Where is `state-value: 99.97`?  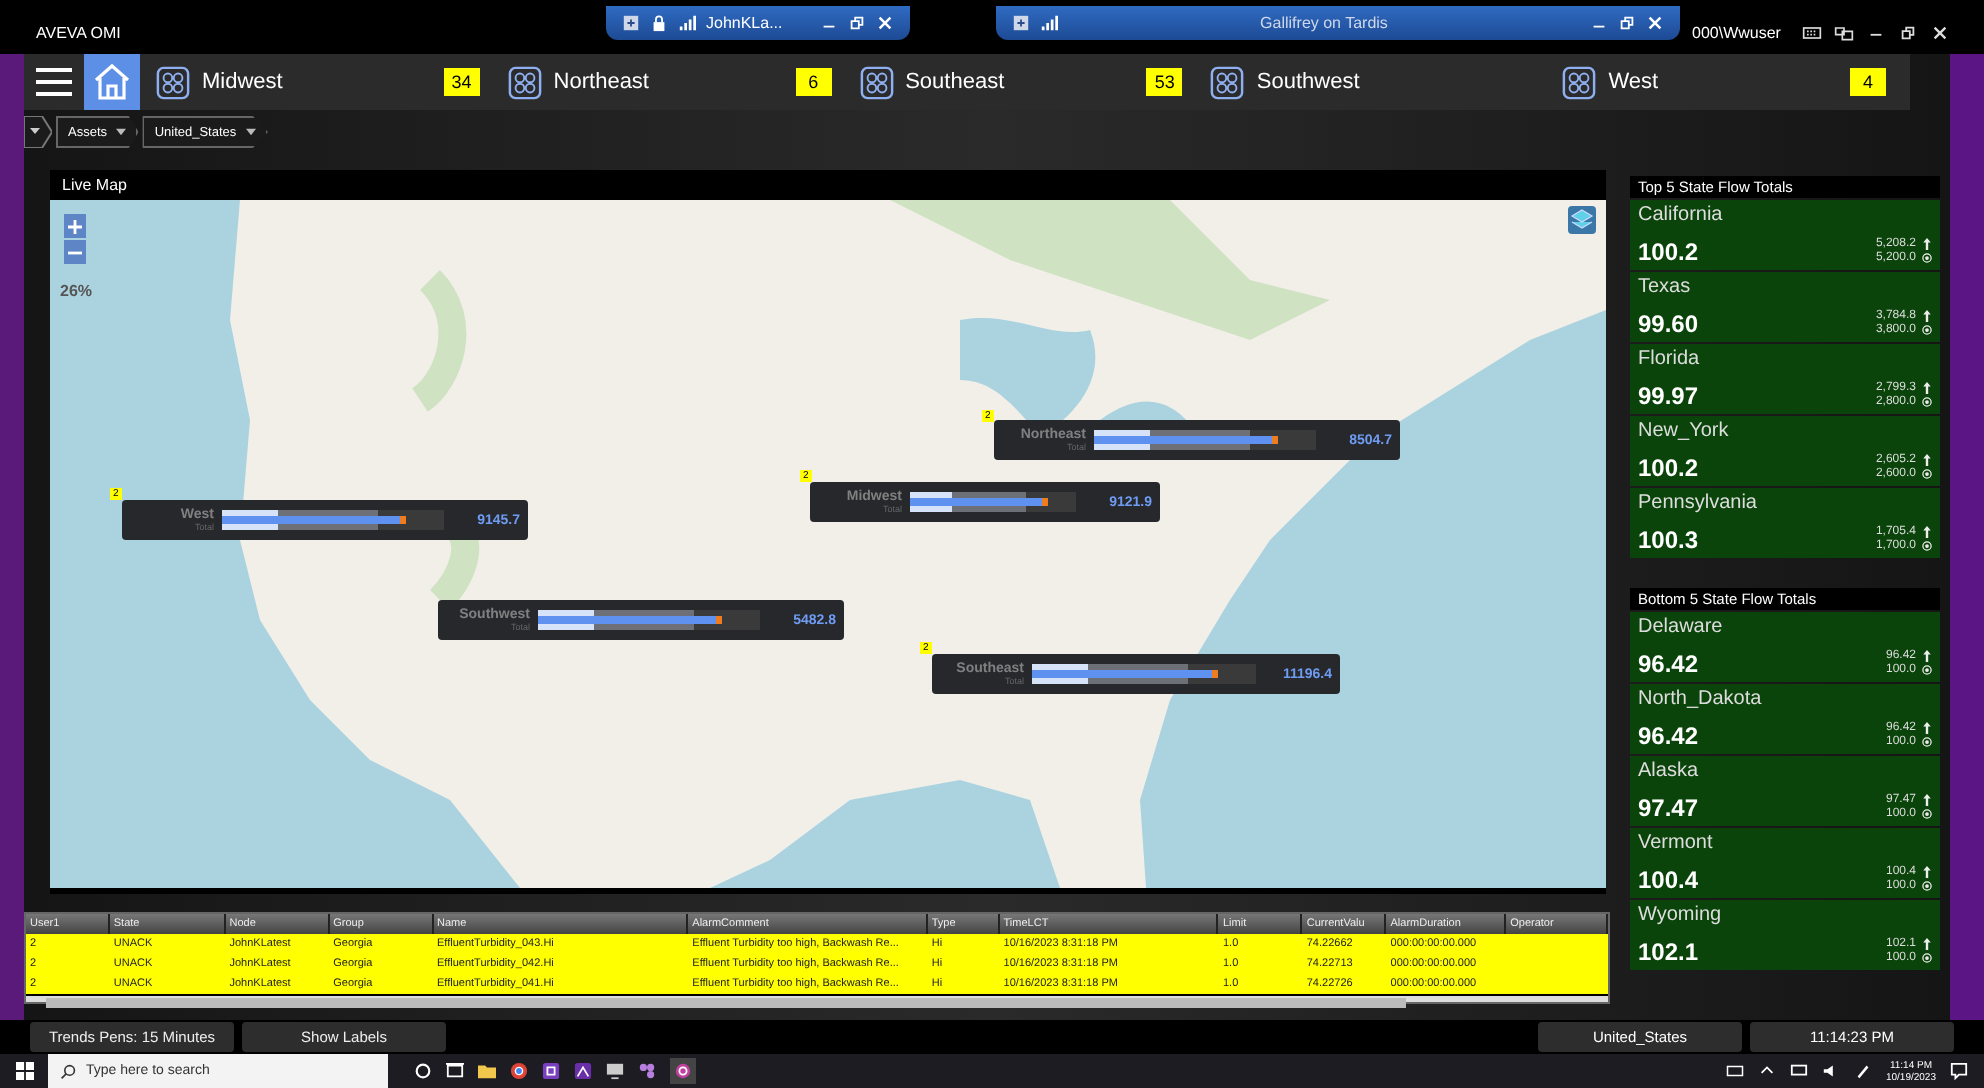
state-value: 99.97 is located at coordinates (1669, 396).